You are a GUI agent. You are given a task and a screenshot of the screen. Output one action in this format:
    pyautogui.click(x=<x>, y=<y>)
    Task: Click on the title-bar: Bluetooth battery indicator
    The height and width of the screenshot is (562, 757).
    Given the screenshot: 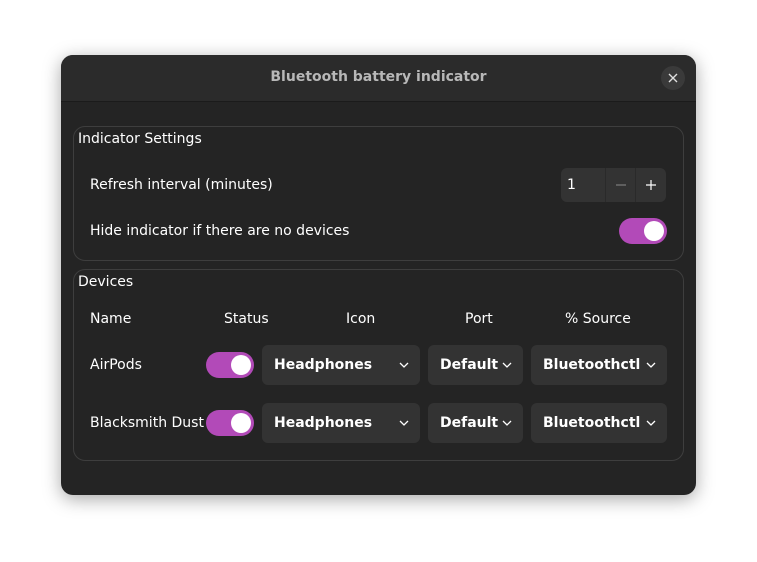 What is the action you would take?
    pyautogui.click(x=378, y=78)
    